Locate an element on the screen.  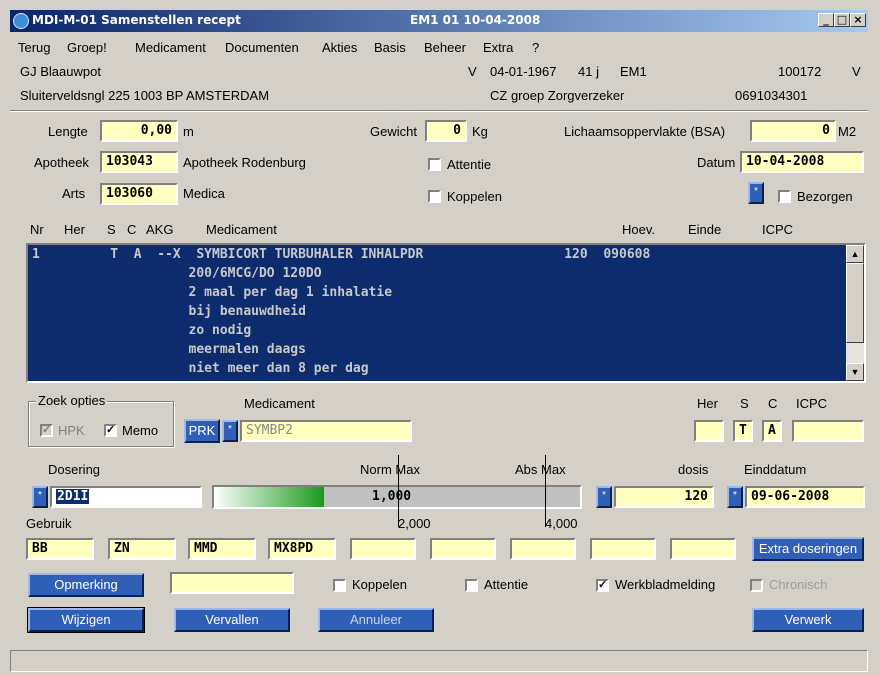
c-field: A is located at coordinates (772, 431).